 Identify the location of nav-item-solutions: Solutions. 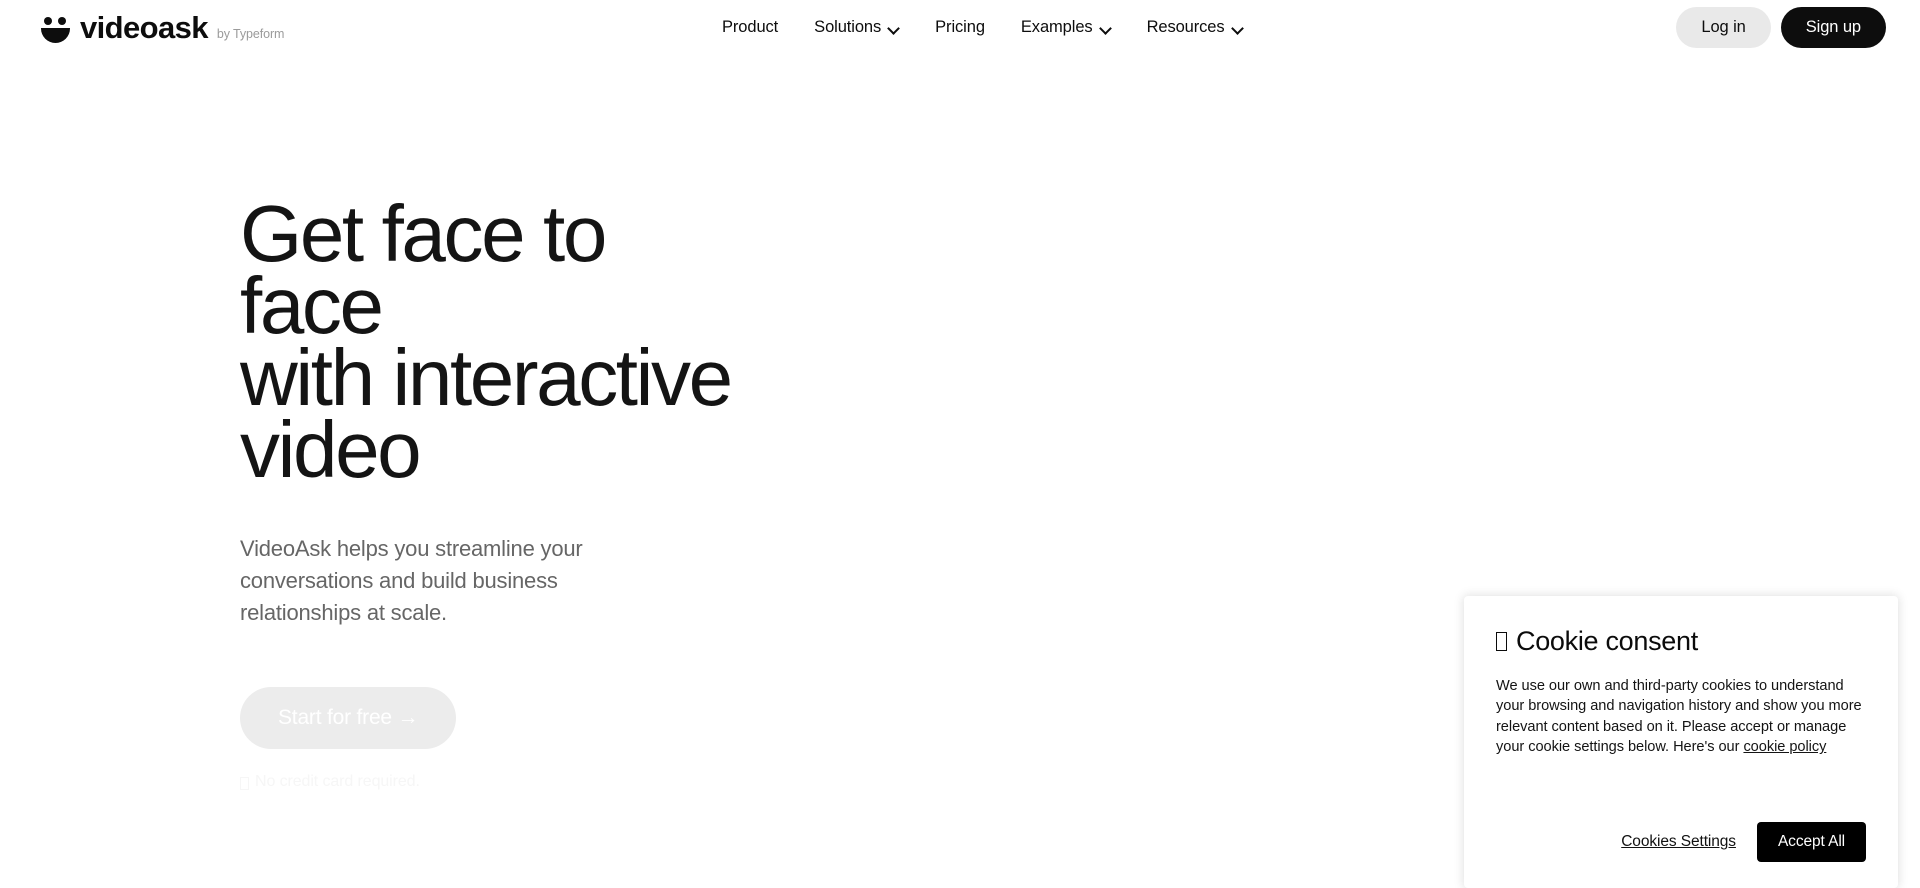
(856, 27).